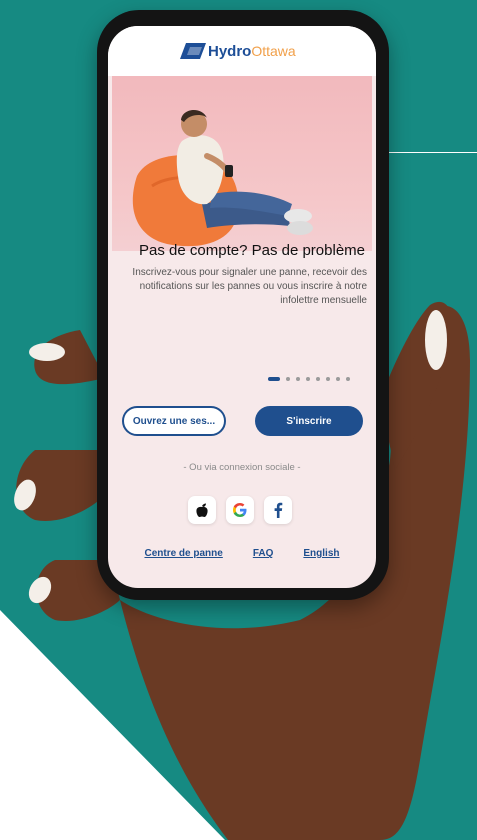 This screenshot has width=477, height=840. I want to click on hydro-ottawa-logo: Hydro Ottawa, so click(238, 51).